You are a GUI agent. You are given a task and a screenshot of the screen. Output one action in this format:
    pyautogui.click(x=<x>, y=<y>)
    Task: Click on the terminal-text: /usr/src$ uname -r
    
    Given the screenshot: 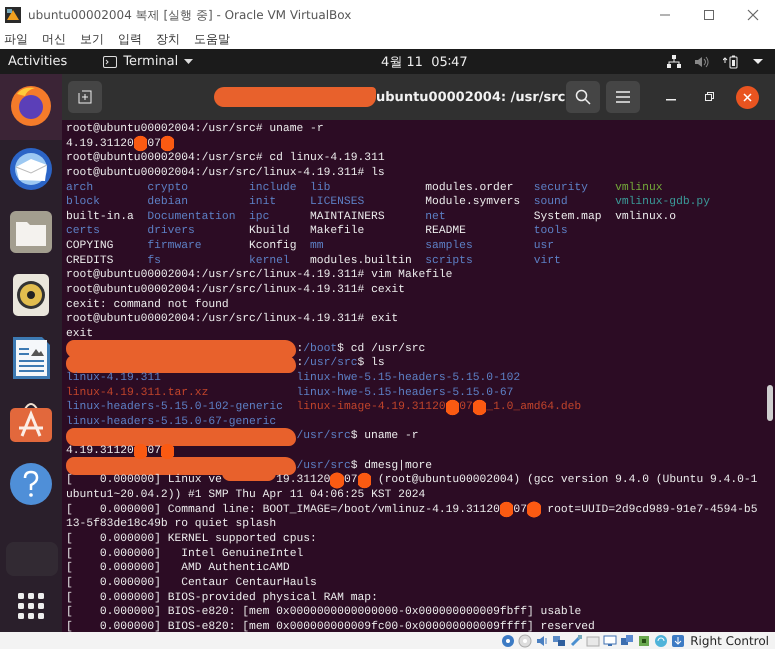 What is the action you would take?
    pyautogui.click(x=357, y=436)
    